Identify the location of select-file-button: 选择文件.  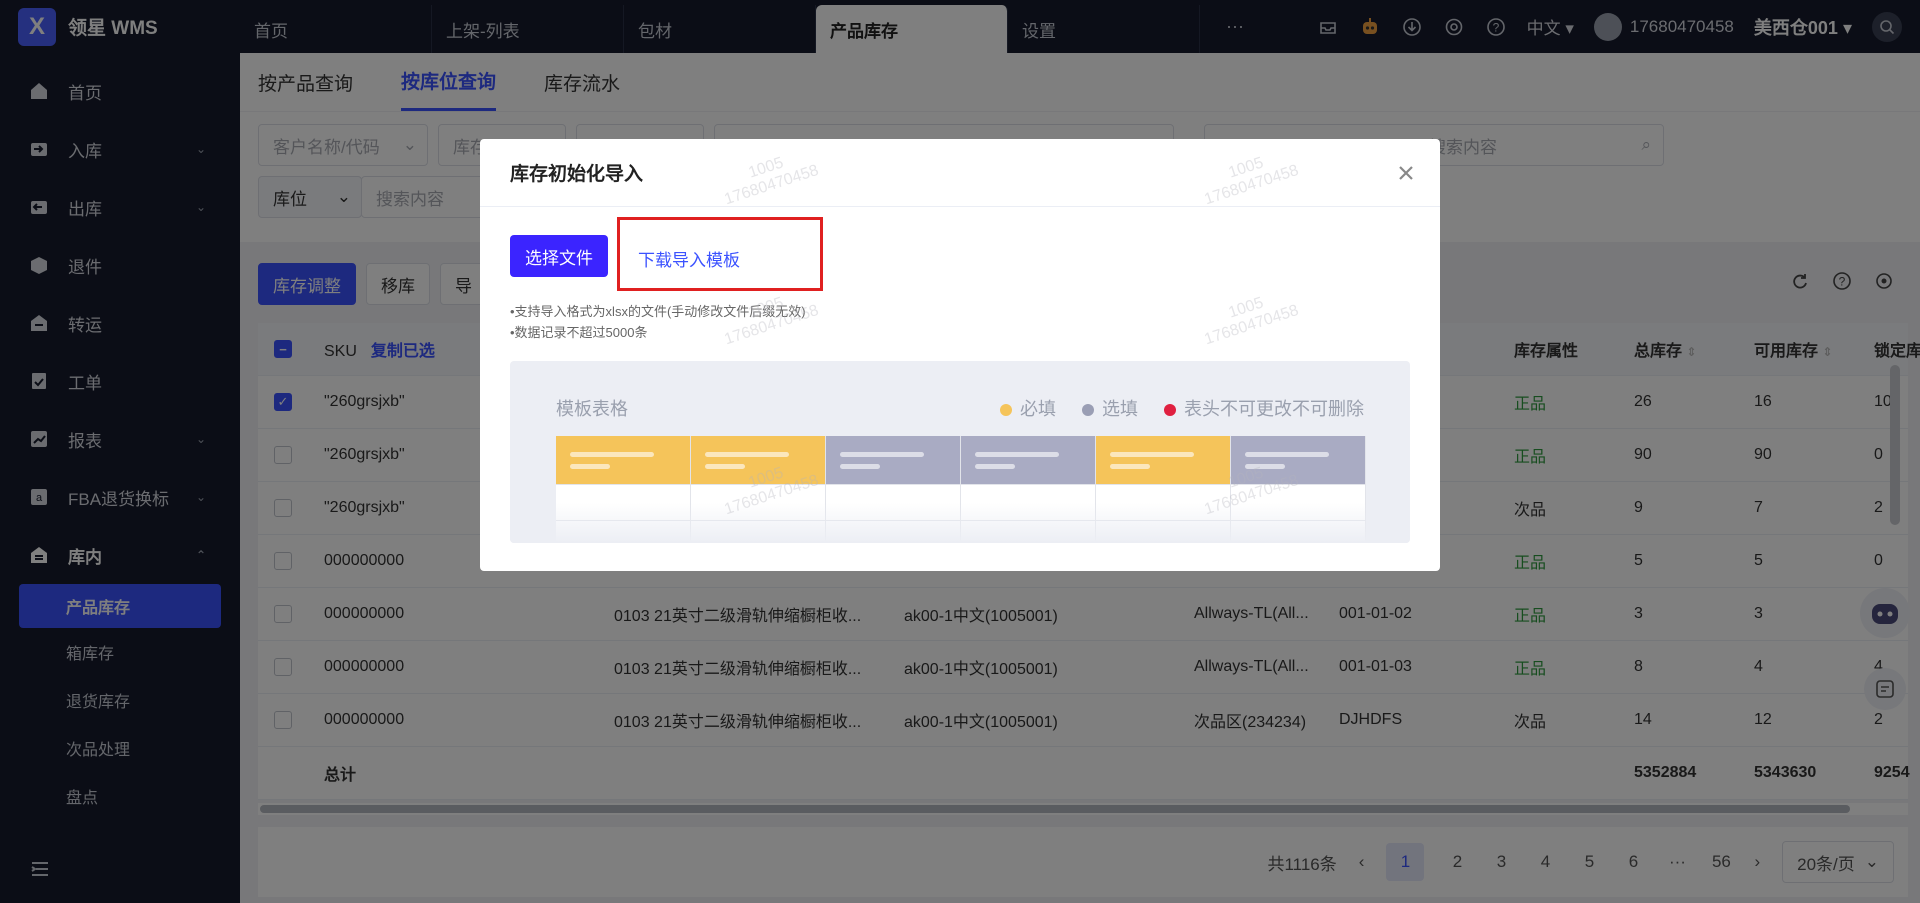
(559, 256).